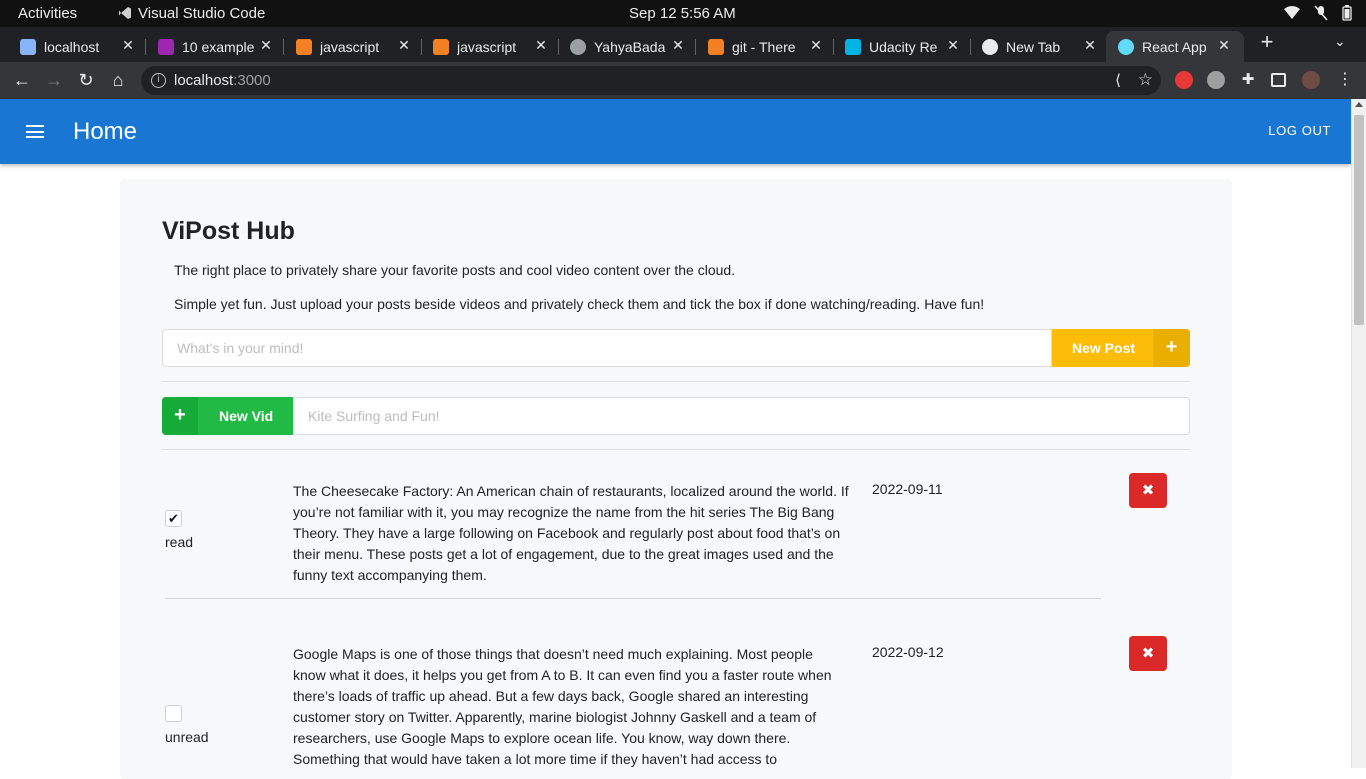 Image resolution: width=1366 pixels, height=779 pixels. I want to click on tab-title: 10 example, so click(218, 46).